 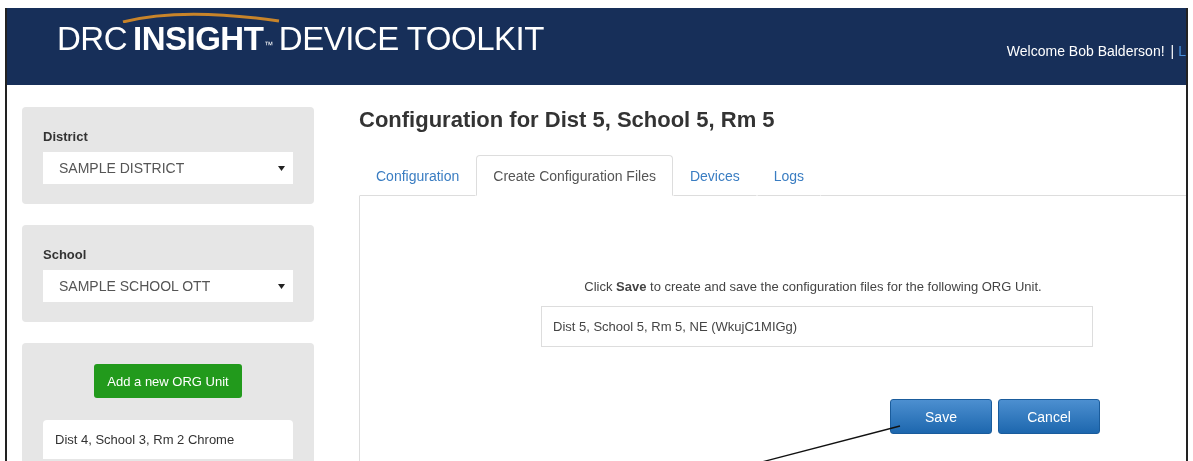 I want to click on org-unit-field: Dist 5, School 5, Rm 5, NE (WkujC1MIGg), so click(x=817, y=326).